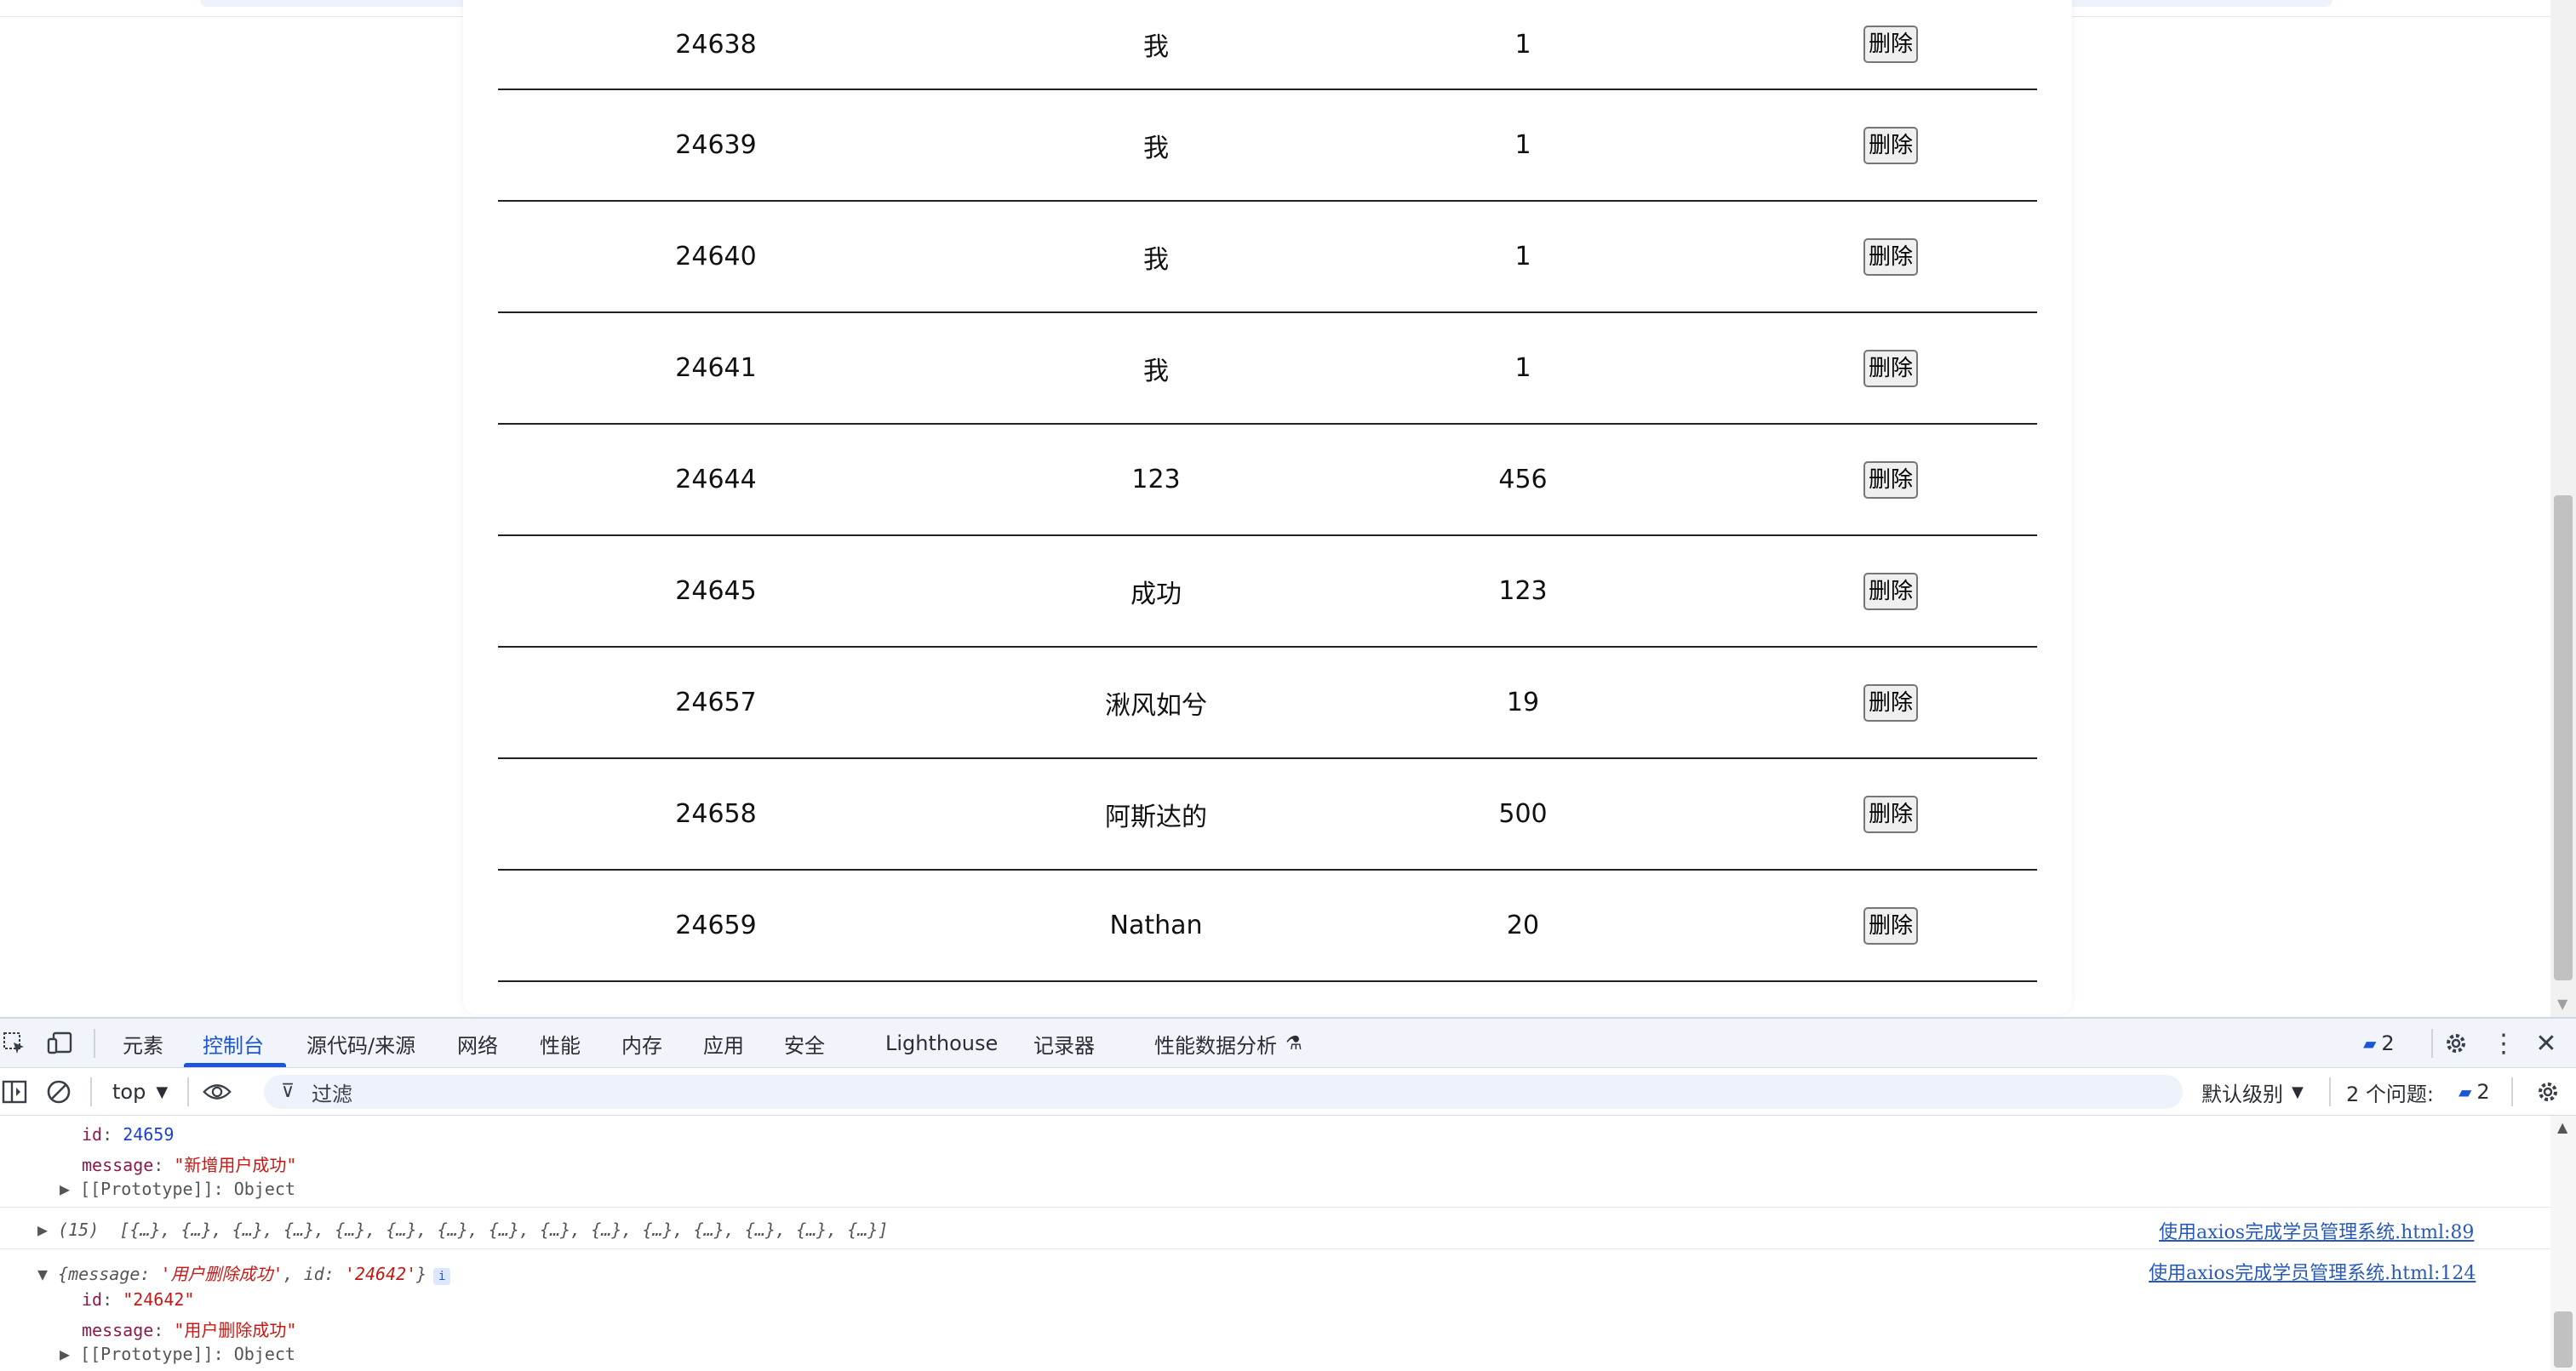  I want to click on console-scroll-thumb, so click(2564, 1339).